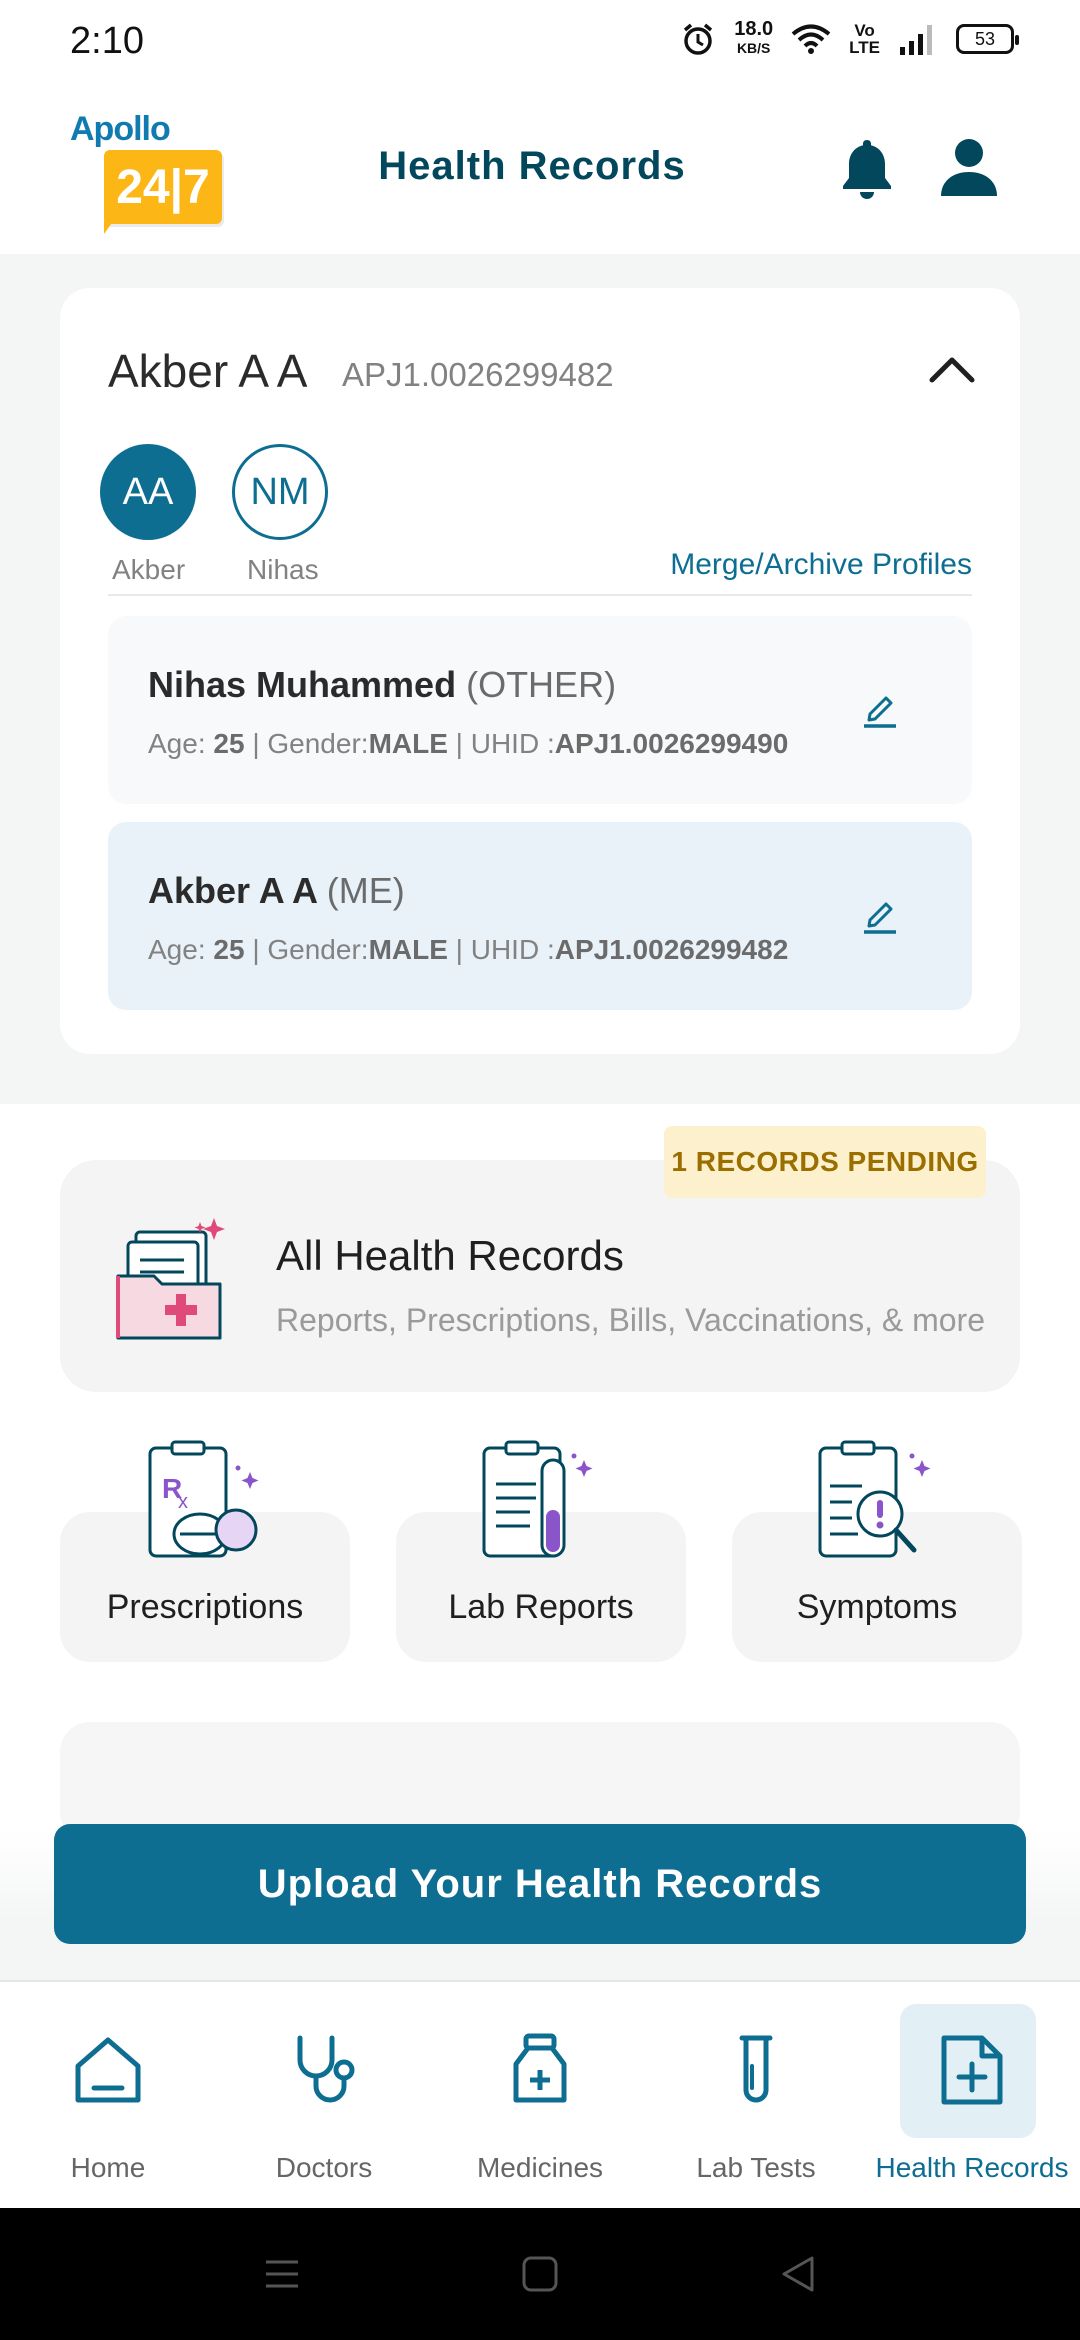 This screenshot has width=1080, height=2340. What do you see at coordinates (864, 30) in the screenshot?
I see `volte-line1: Vo` at bounding box center [864, 30].